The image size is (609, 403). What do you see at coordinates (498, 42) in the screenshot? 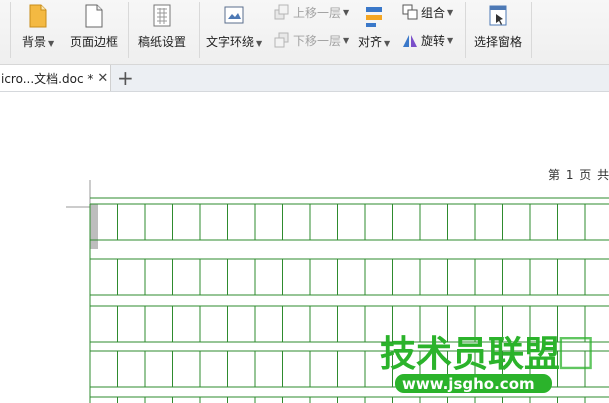
I see `selection-pane-label: 选择窗格` at bounding box center [498, 42].